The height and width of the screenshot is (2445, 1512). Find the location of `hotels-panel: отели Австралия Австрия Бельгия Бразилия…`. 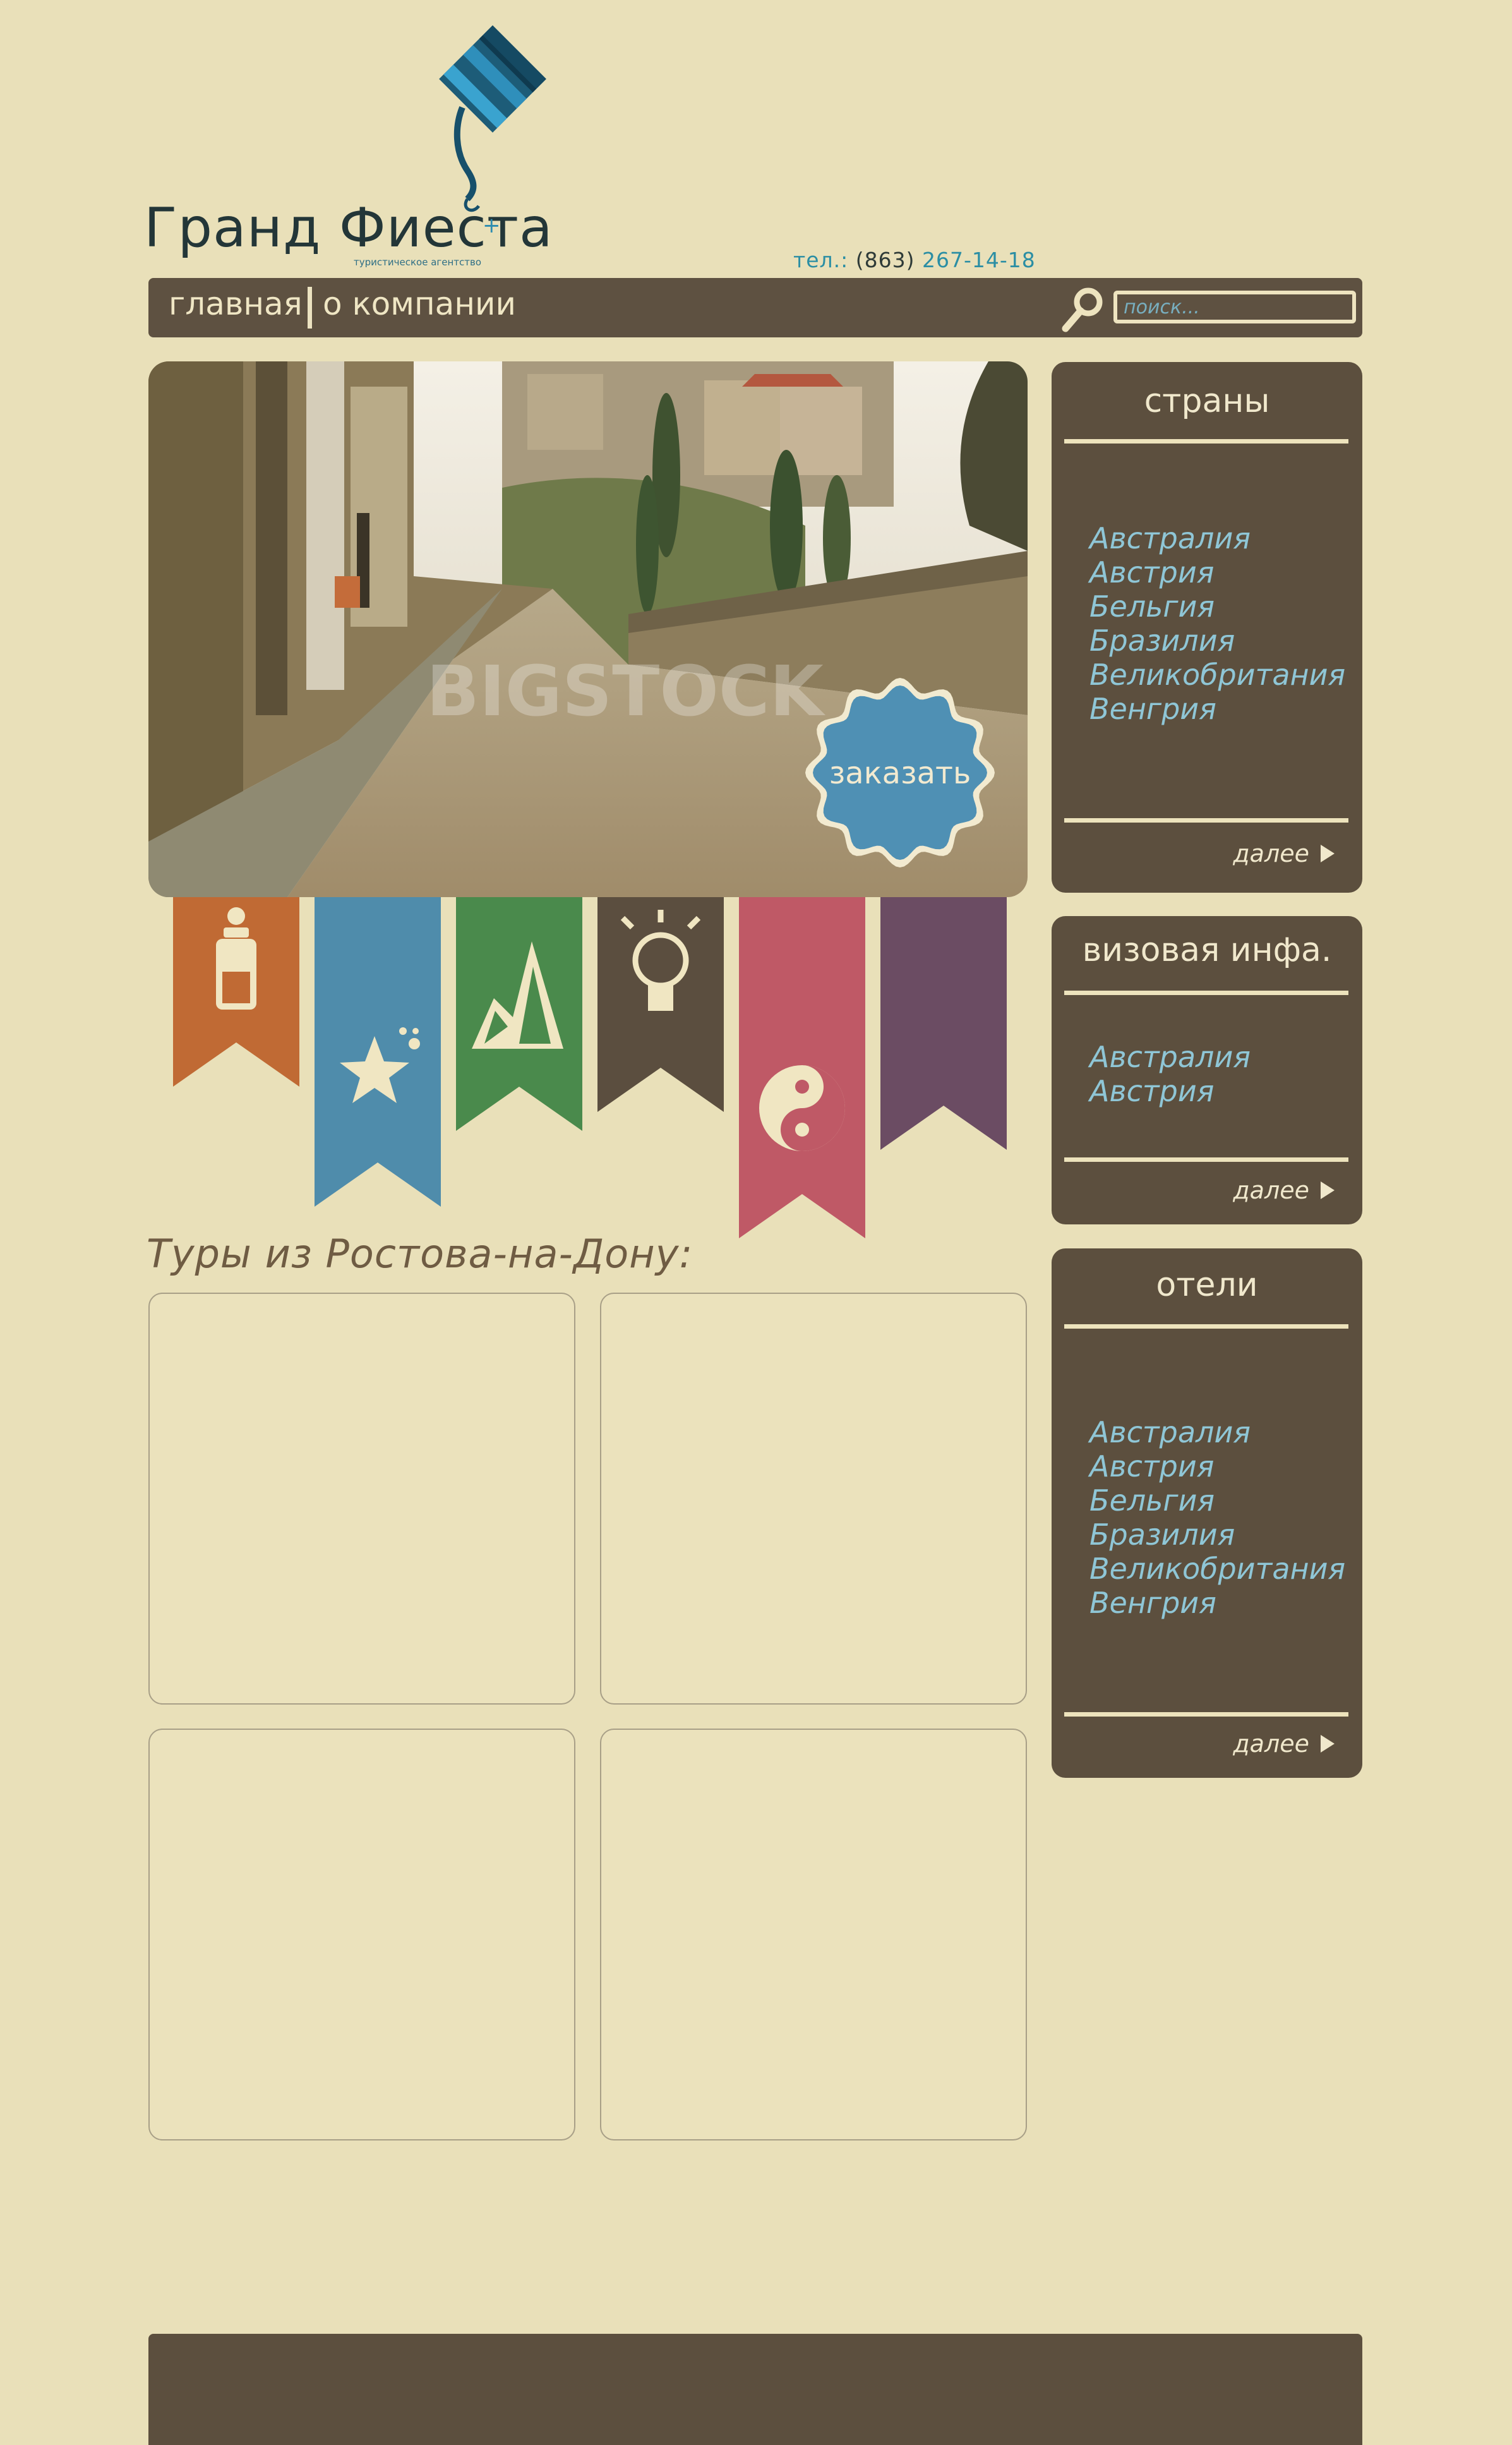

hotels-panel: отели Австралия Австрия Бельгия Бразилия… is located at coordinates (1207, 1513).